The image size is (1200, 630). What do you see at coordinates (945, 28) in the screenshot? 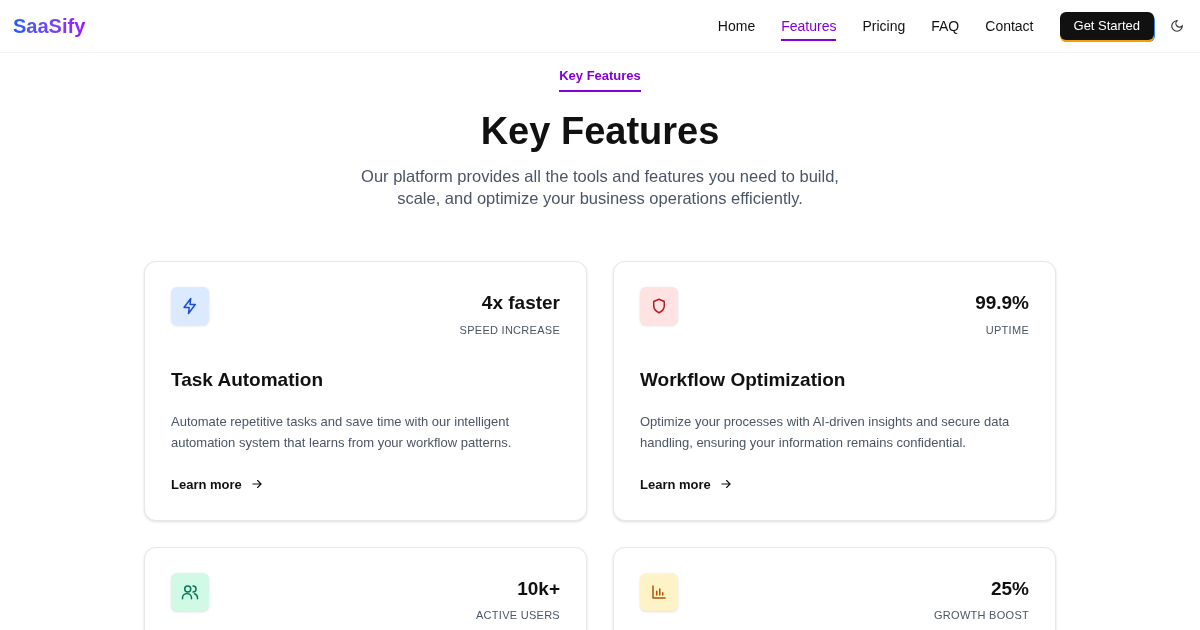
I see `nav-link: FAQ` at bounding box center [945, 28].